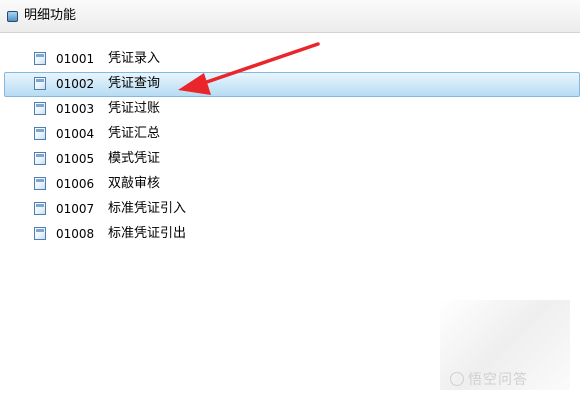  Describe the element at coordinates (12, 16) in the screenshot. I see `panel-icon` at that location.